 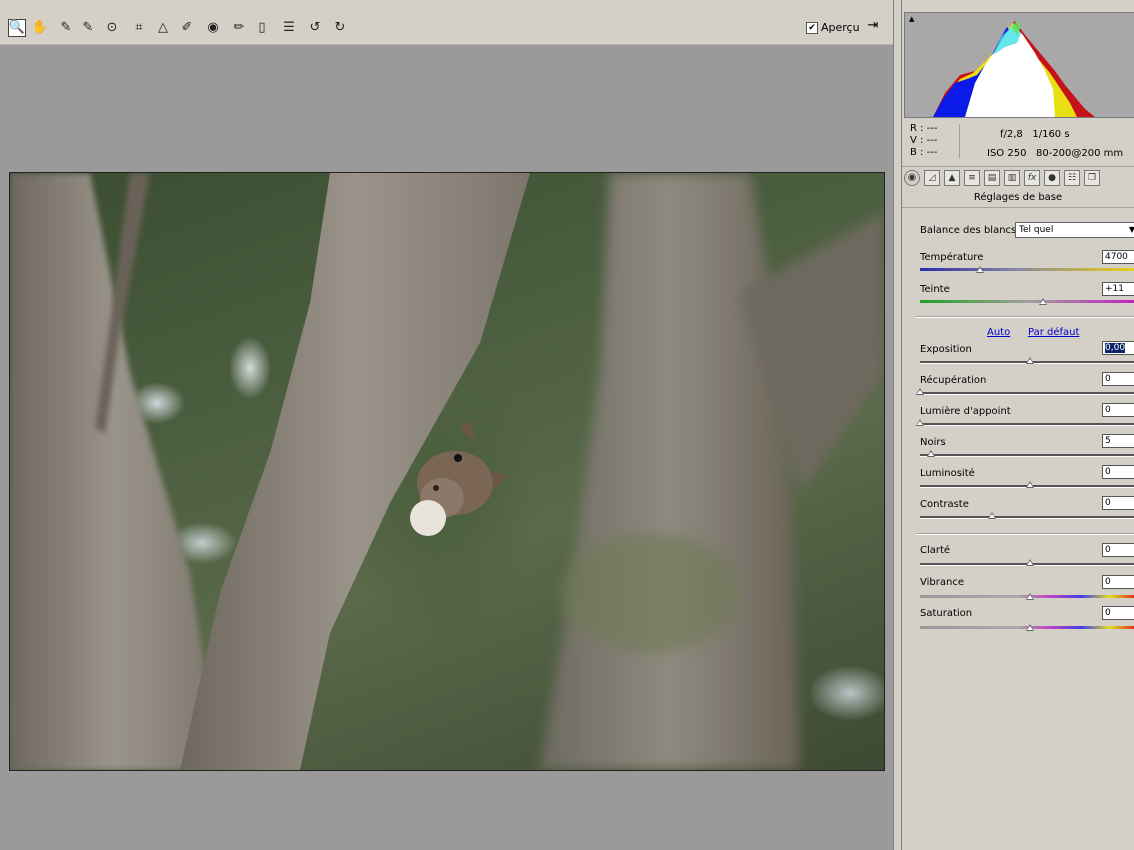 I want to click on fill-light-thumb, so click(x=920, y=422).